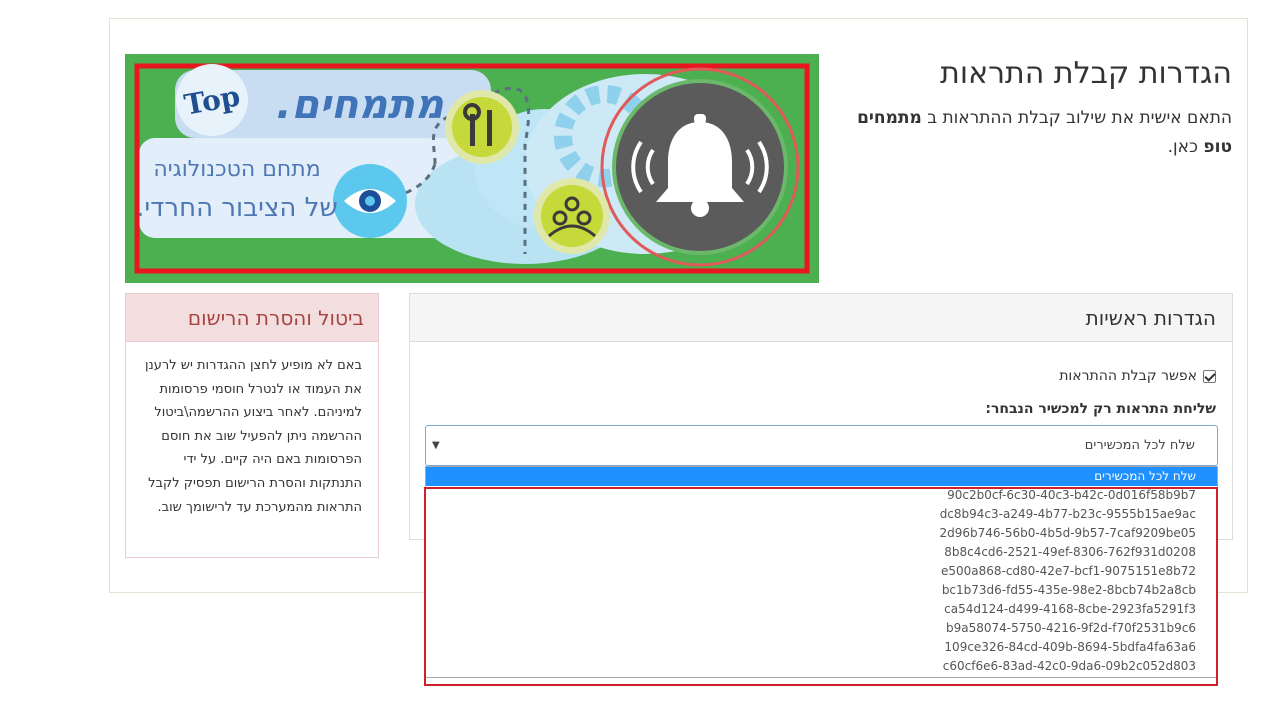 This screenshot has height=721, width=1271. I want to click on chevron-down-icon: ▼, so click(436, 445).